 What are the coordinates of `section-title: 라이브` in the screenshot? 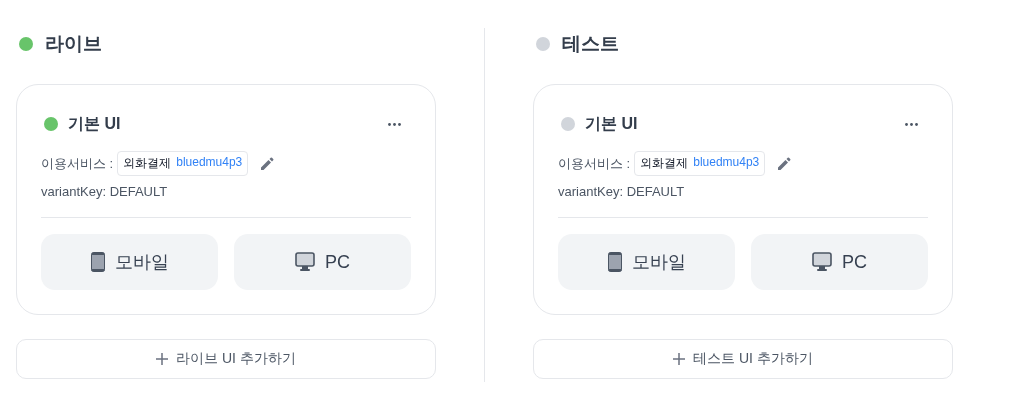 It's located at (73, 44).